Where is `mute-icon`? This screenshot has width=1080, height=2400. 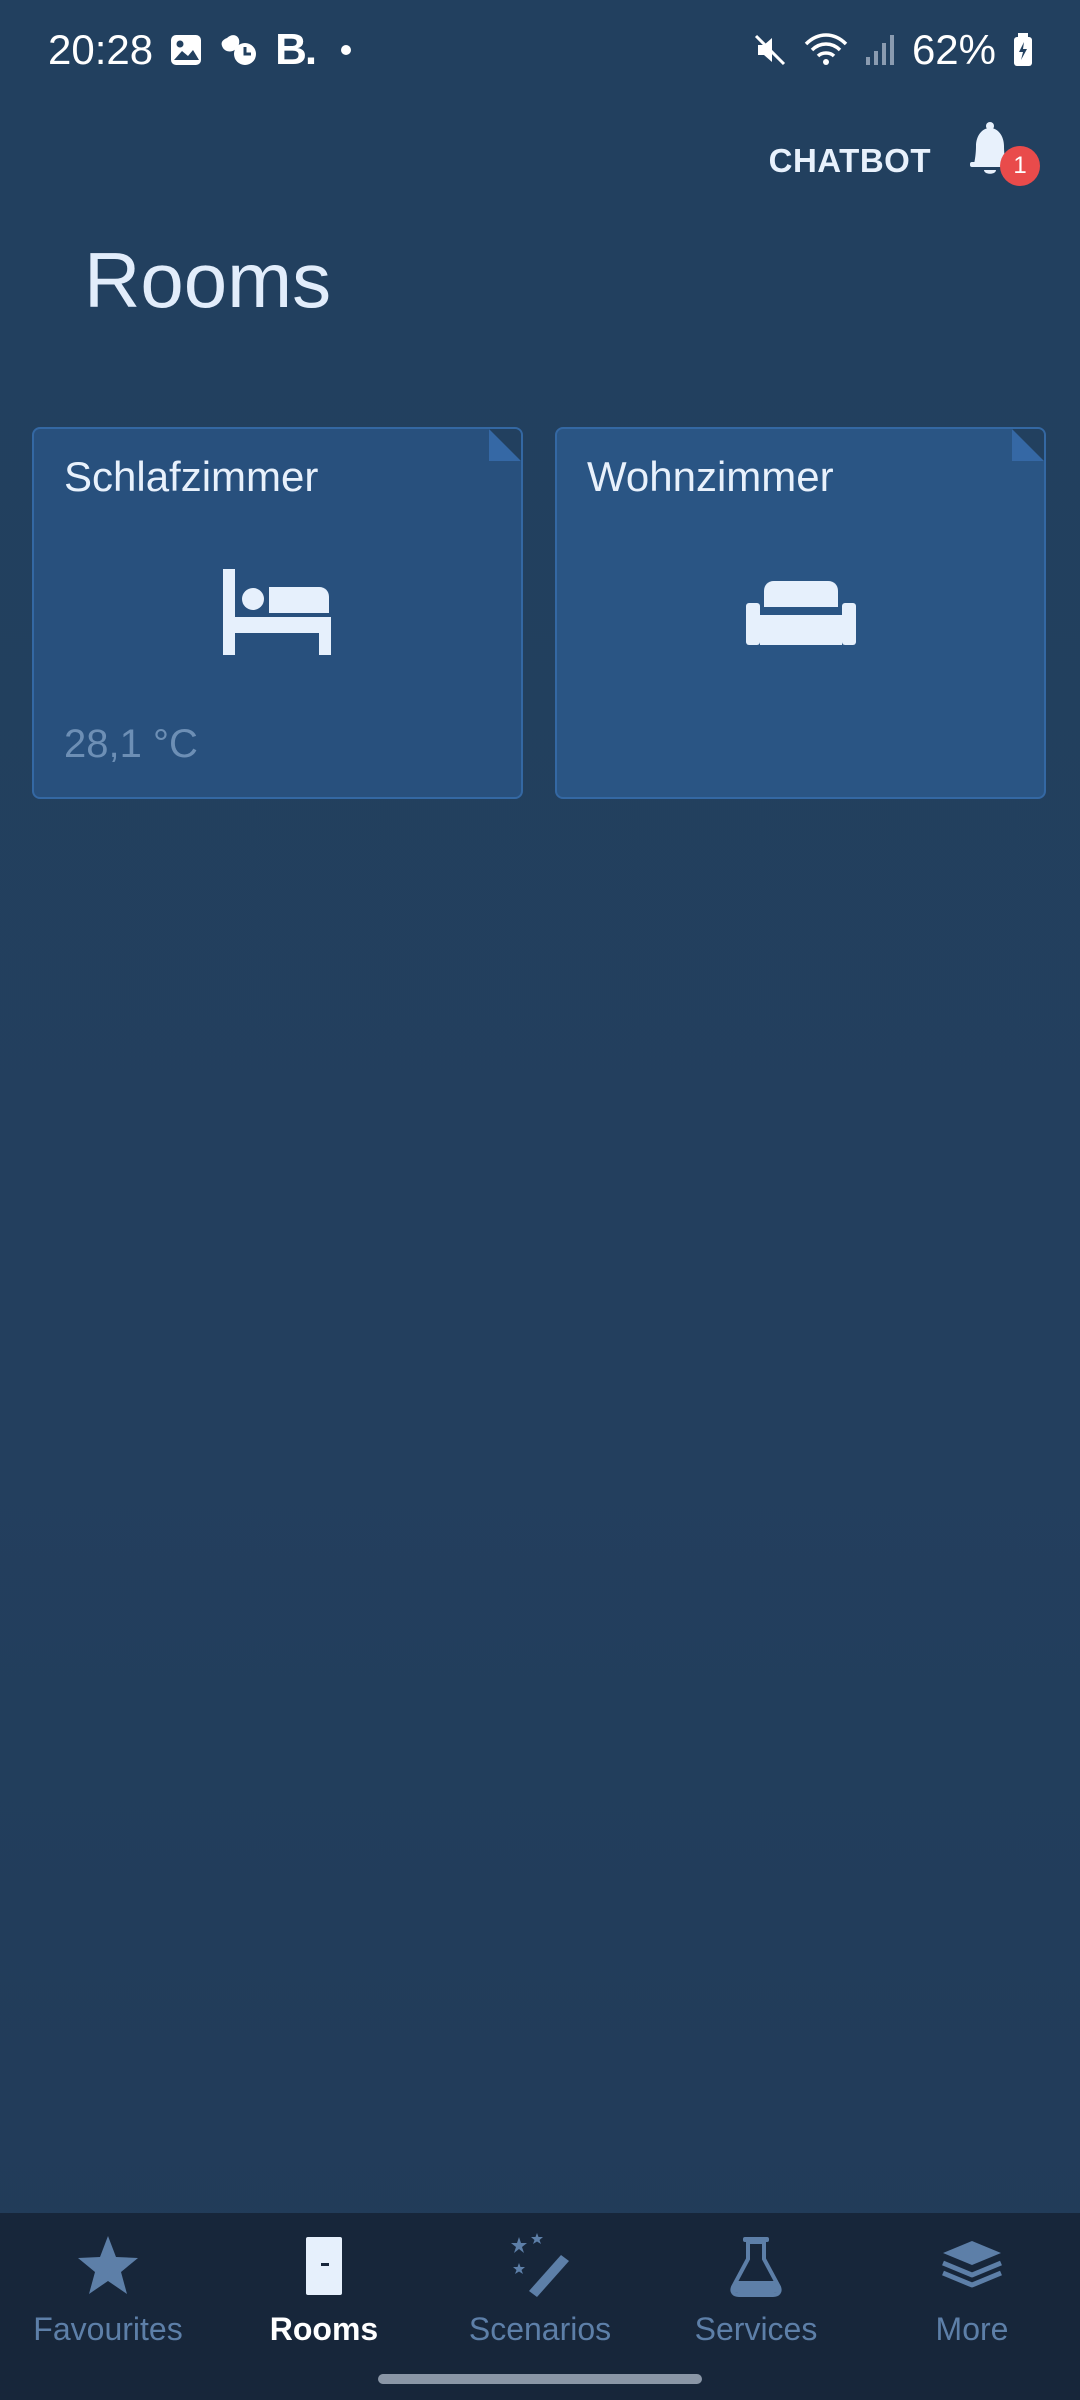
mute-icon is located at coordinates (770, 50).